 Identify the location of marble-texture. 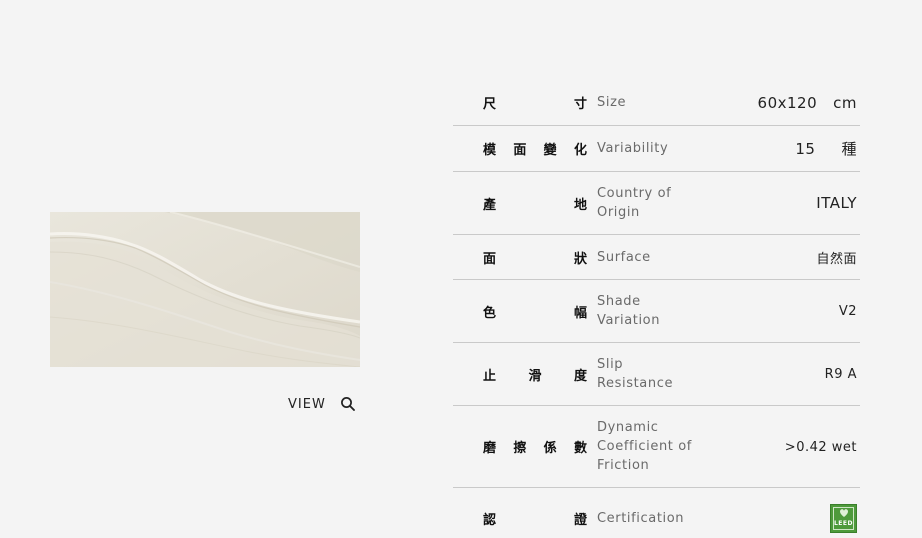
(205, 289).